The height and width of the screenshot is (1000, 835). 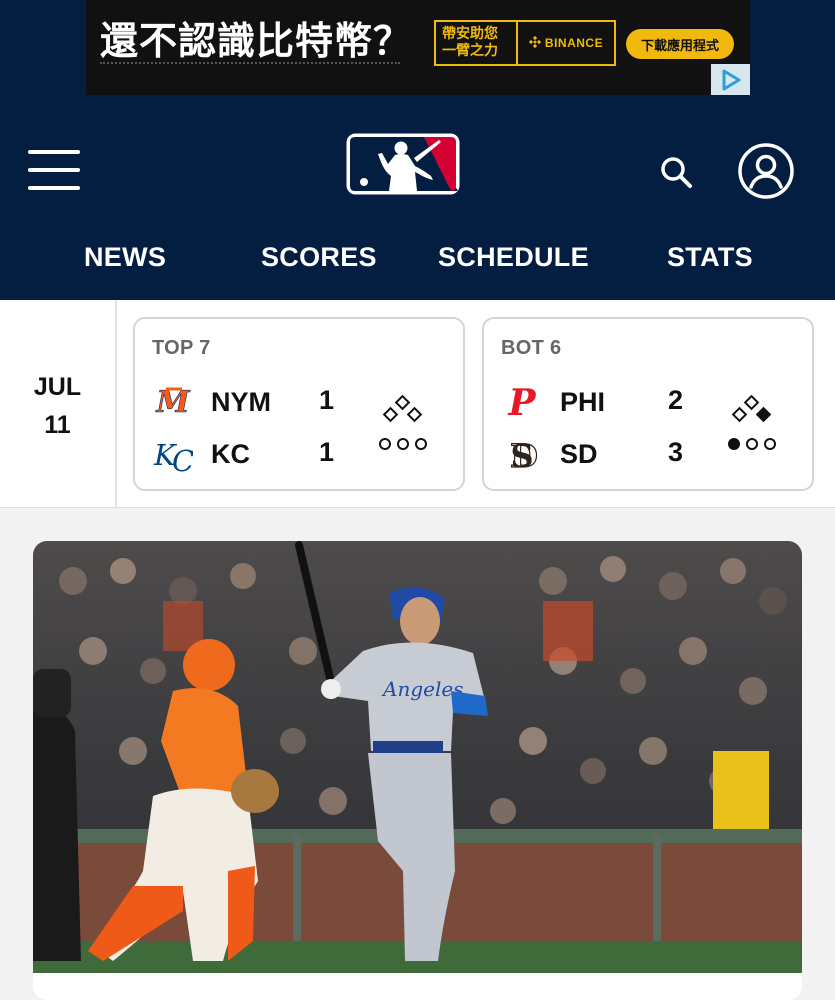 What do you see at coordinates (477, 43) in the screenshot?
I see `ad-tagline: 帶安助您一臂之力` at bounding box center [477, 43].